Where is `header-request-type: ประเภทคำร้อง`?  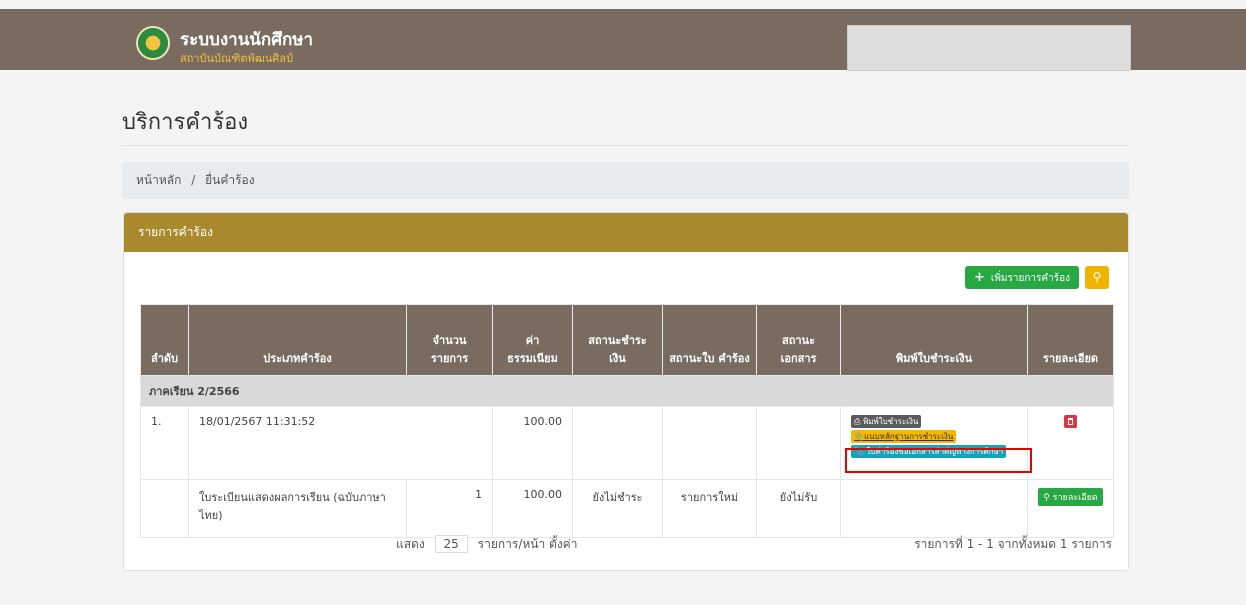
header-request-type: ประเภทคำร้อง is located at coordinates (297, 340).